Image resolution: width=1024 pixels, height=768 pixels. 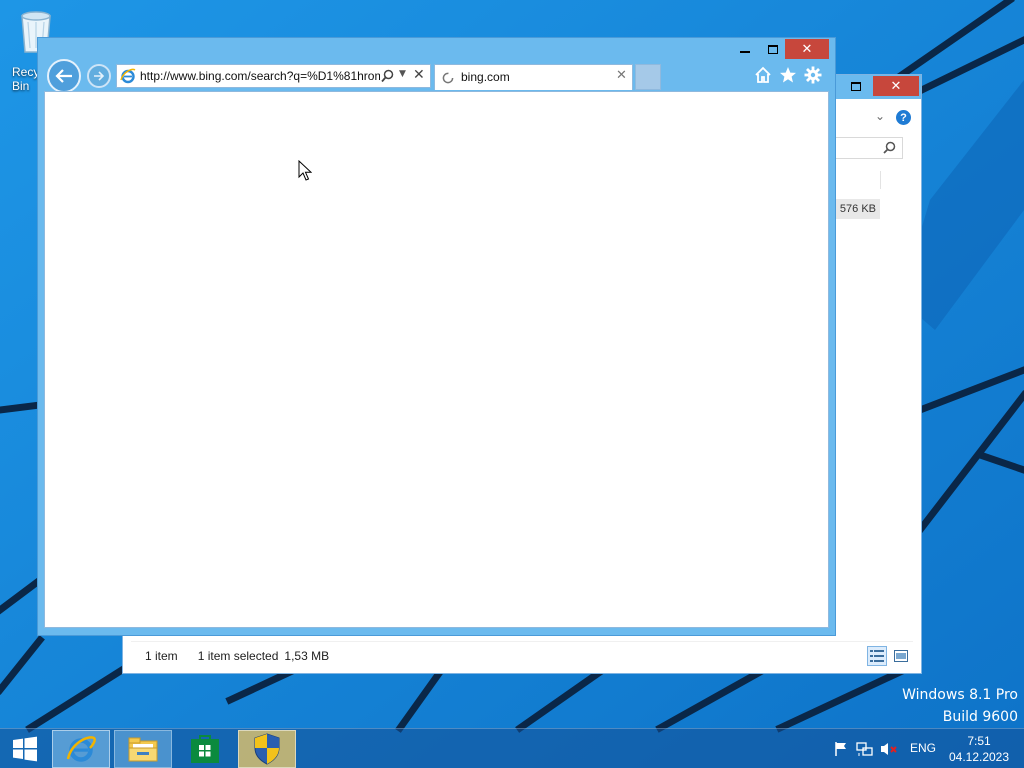 I want to click on new-tab-button, so click(x=648, y=77).